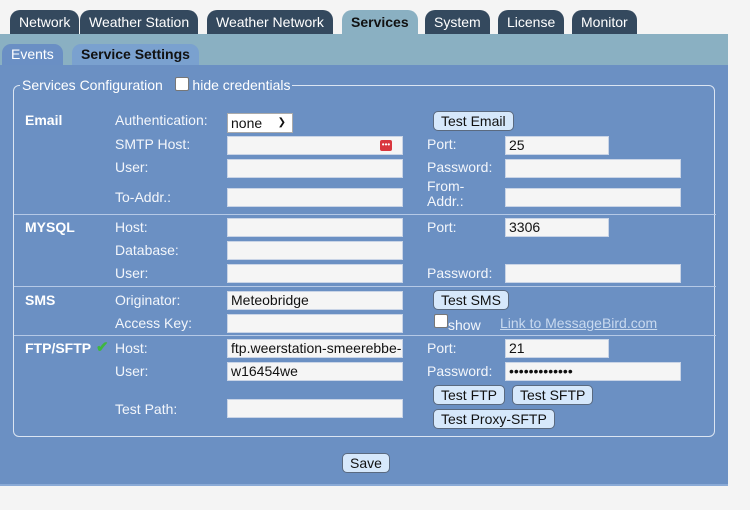  I want to click on test-proxy-sftp-button: Test Proxy-SFTP, so click(494, 419).